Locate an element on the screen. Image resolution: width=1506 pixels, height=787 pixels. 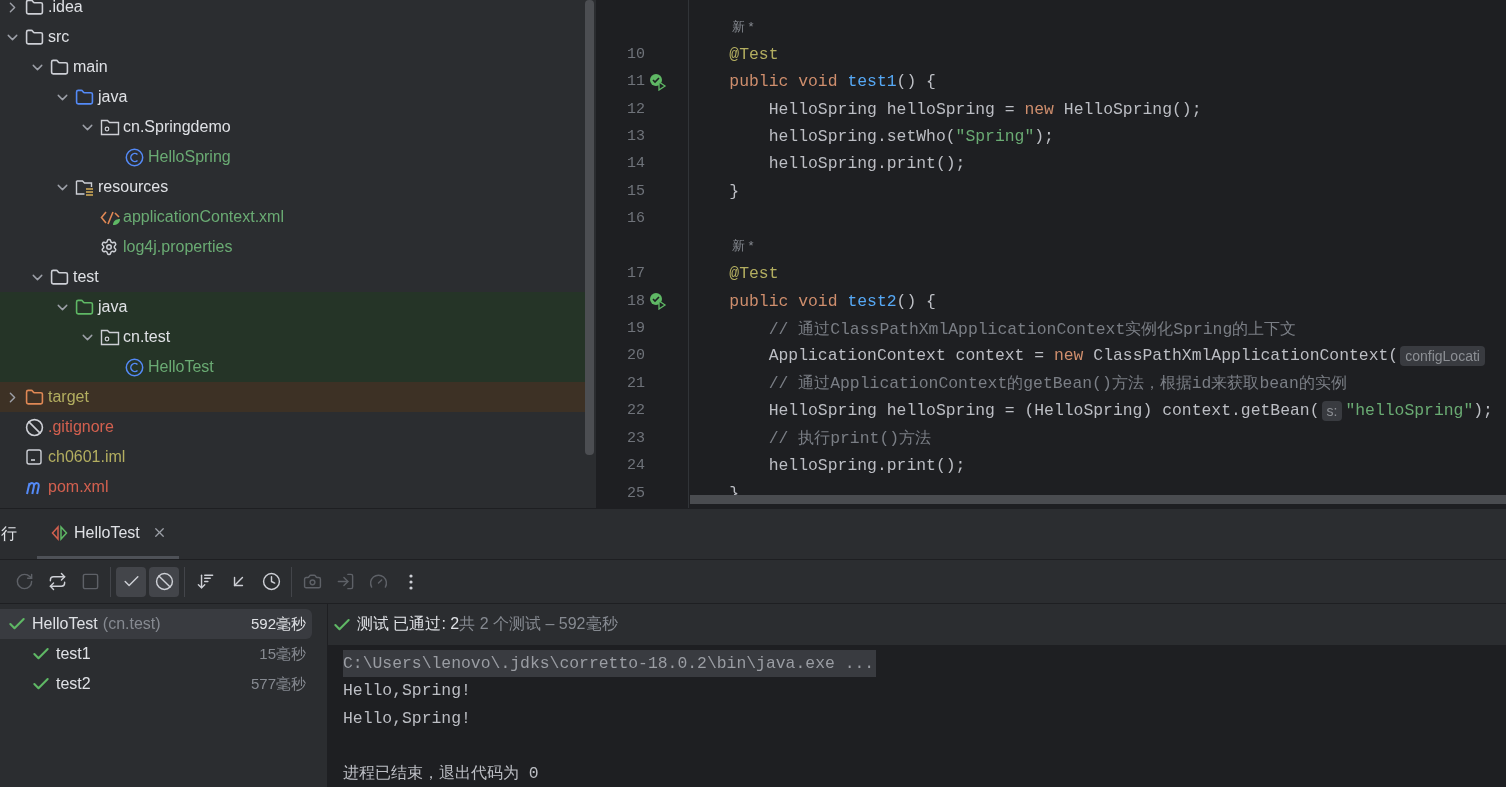
tree-item: ch0601.iml is located at coordinates (87, 457).